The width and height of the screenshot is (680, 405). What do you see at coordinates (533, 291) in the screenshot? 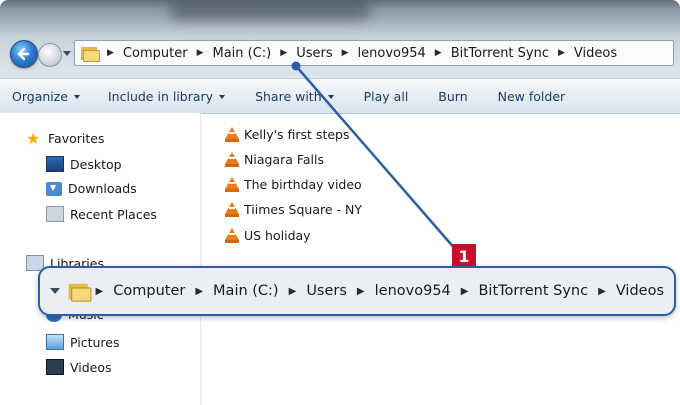
I see `callout-breadcrumb-bittorrent-sync: BitTorrent Sync` at bounding box center [533, 291].